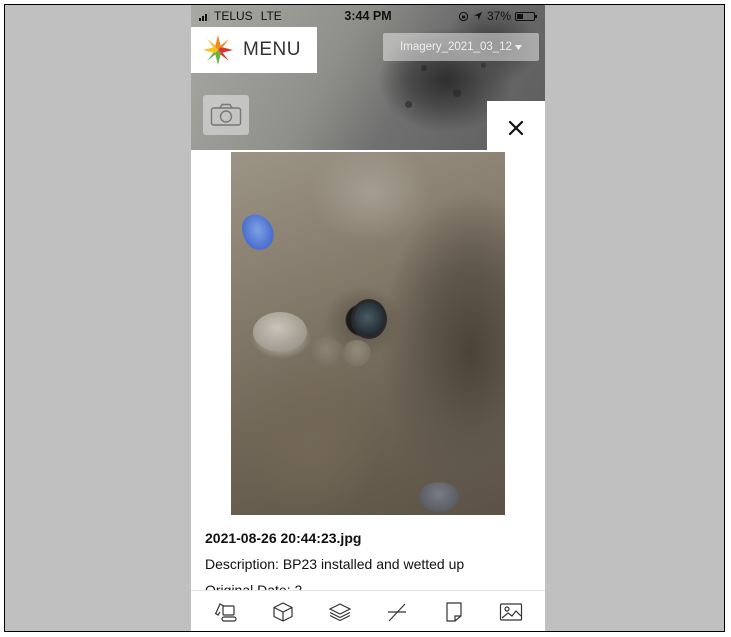 The height and width of the screenshot is (637, 731). Describe the element at coordinates (218, 50) in the screenshot. I see `app-logo-icon` at that location.